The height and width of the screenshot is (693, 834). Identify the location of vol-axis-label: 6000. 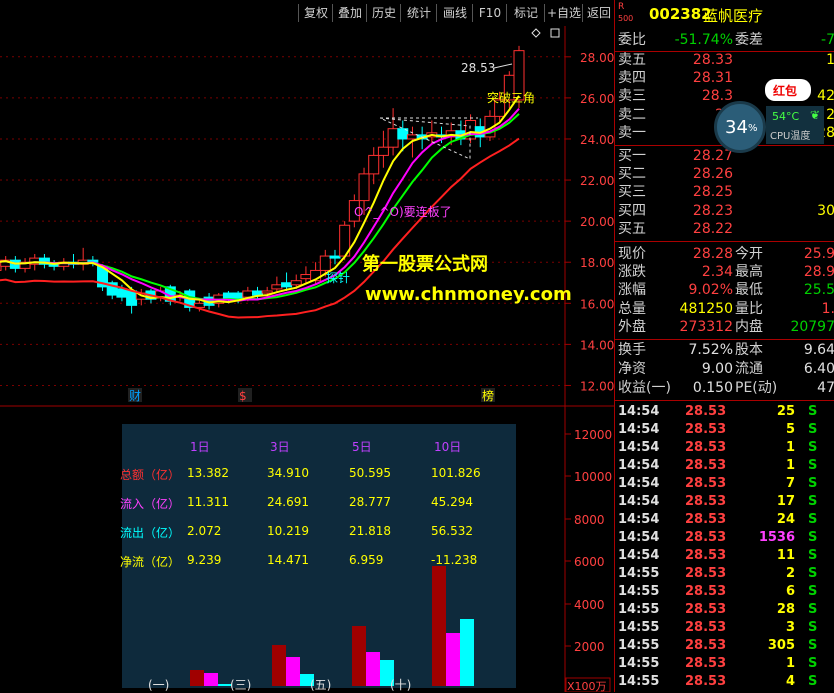
(589, 562).